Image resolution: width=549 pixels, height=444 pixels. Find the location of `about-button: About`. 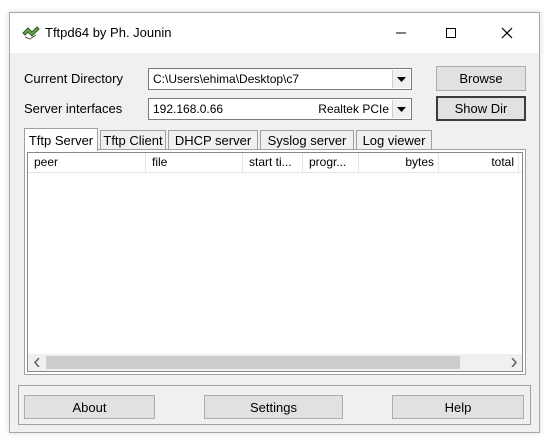

about-button: About is located at coordinates (89, 407).